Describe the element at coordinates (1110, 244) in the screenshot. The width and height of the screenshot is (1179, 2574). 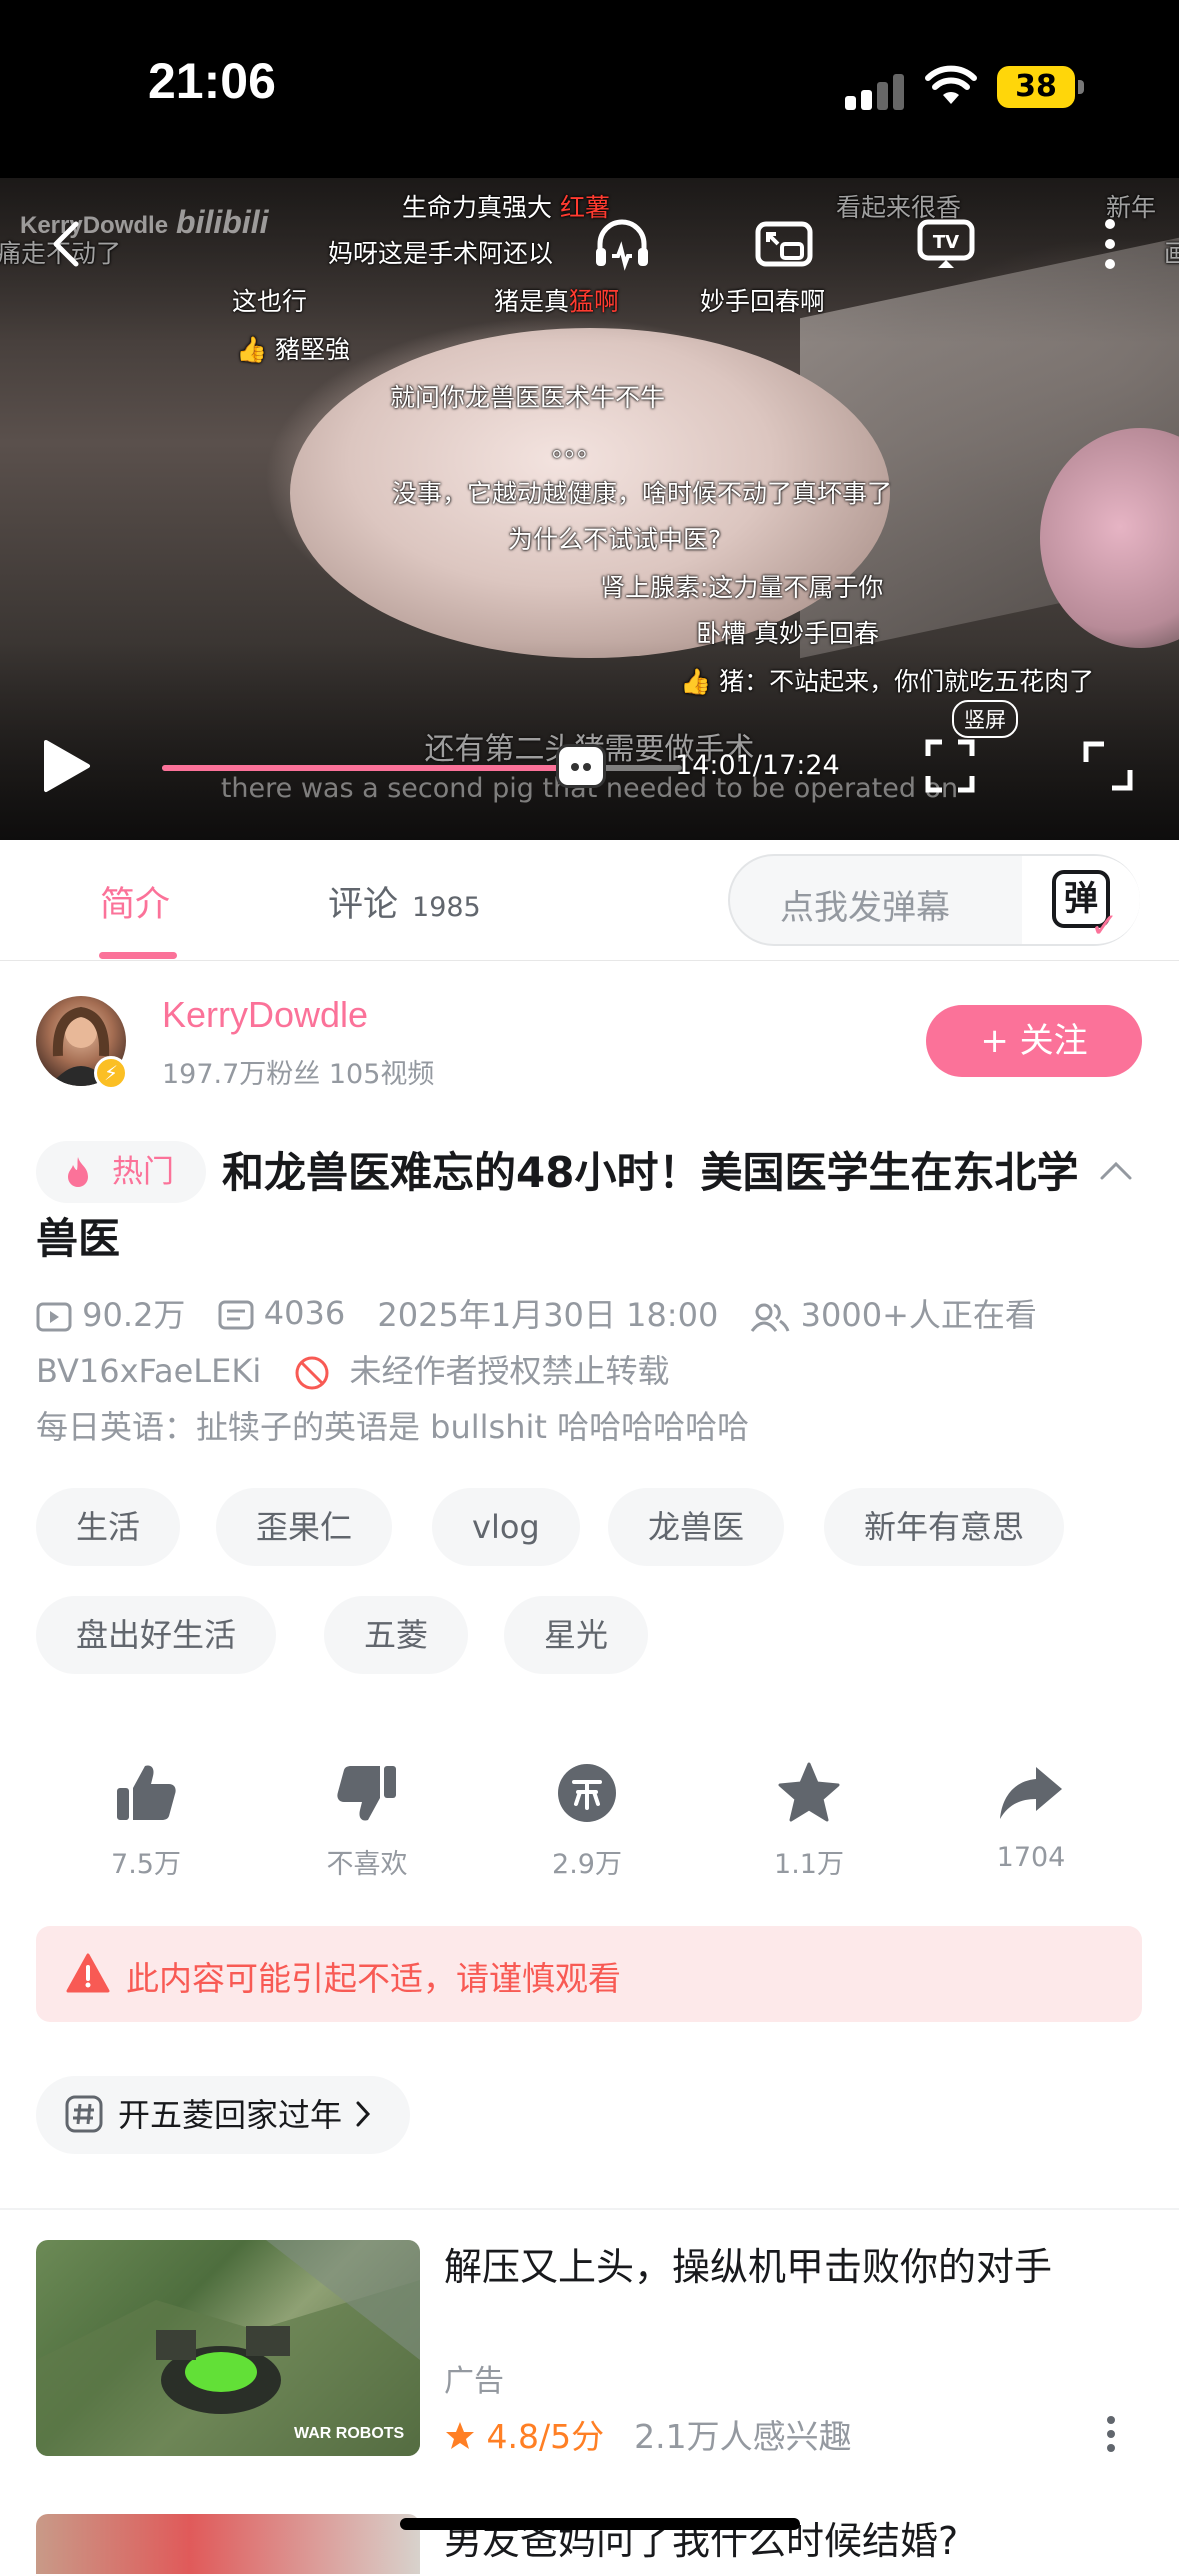
I see `more-options-icon` at that location.